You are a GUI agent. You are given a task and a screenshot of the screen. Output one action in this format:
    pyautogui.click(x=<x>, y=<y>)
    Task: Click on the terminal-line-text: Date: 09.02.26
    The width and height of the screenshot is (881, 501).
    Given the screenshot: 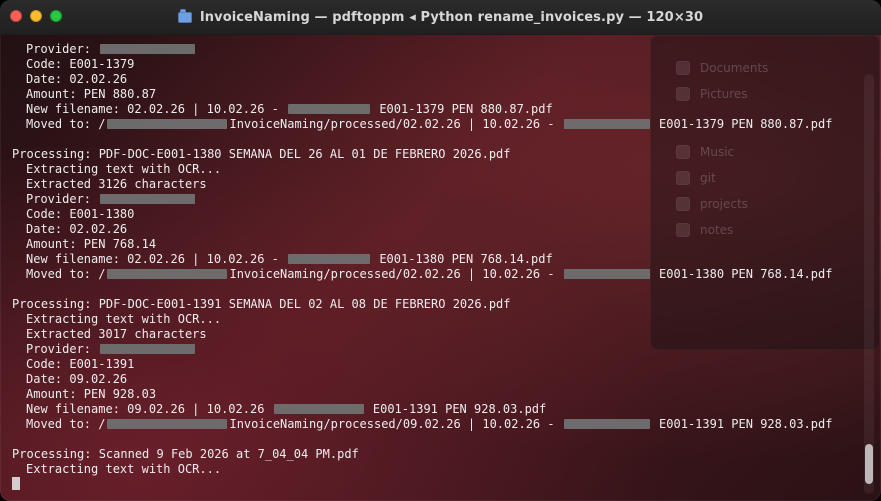 What is the action you would take?
    pyautogui.click(x=77, y=379)
    